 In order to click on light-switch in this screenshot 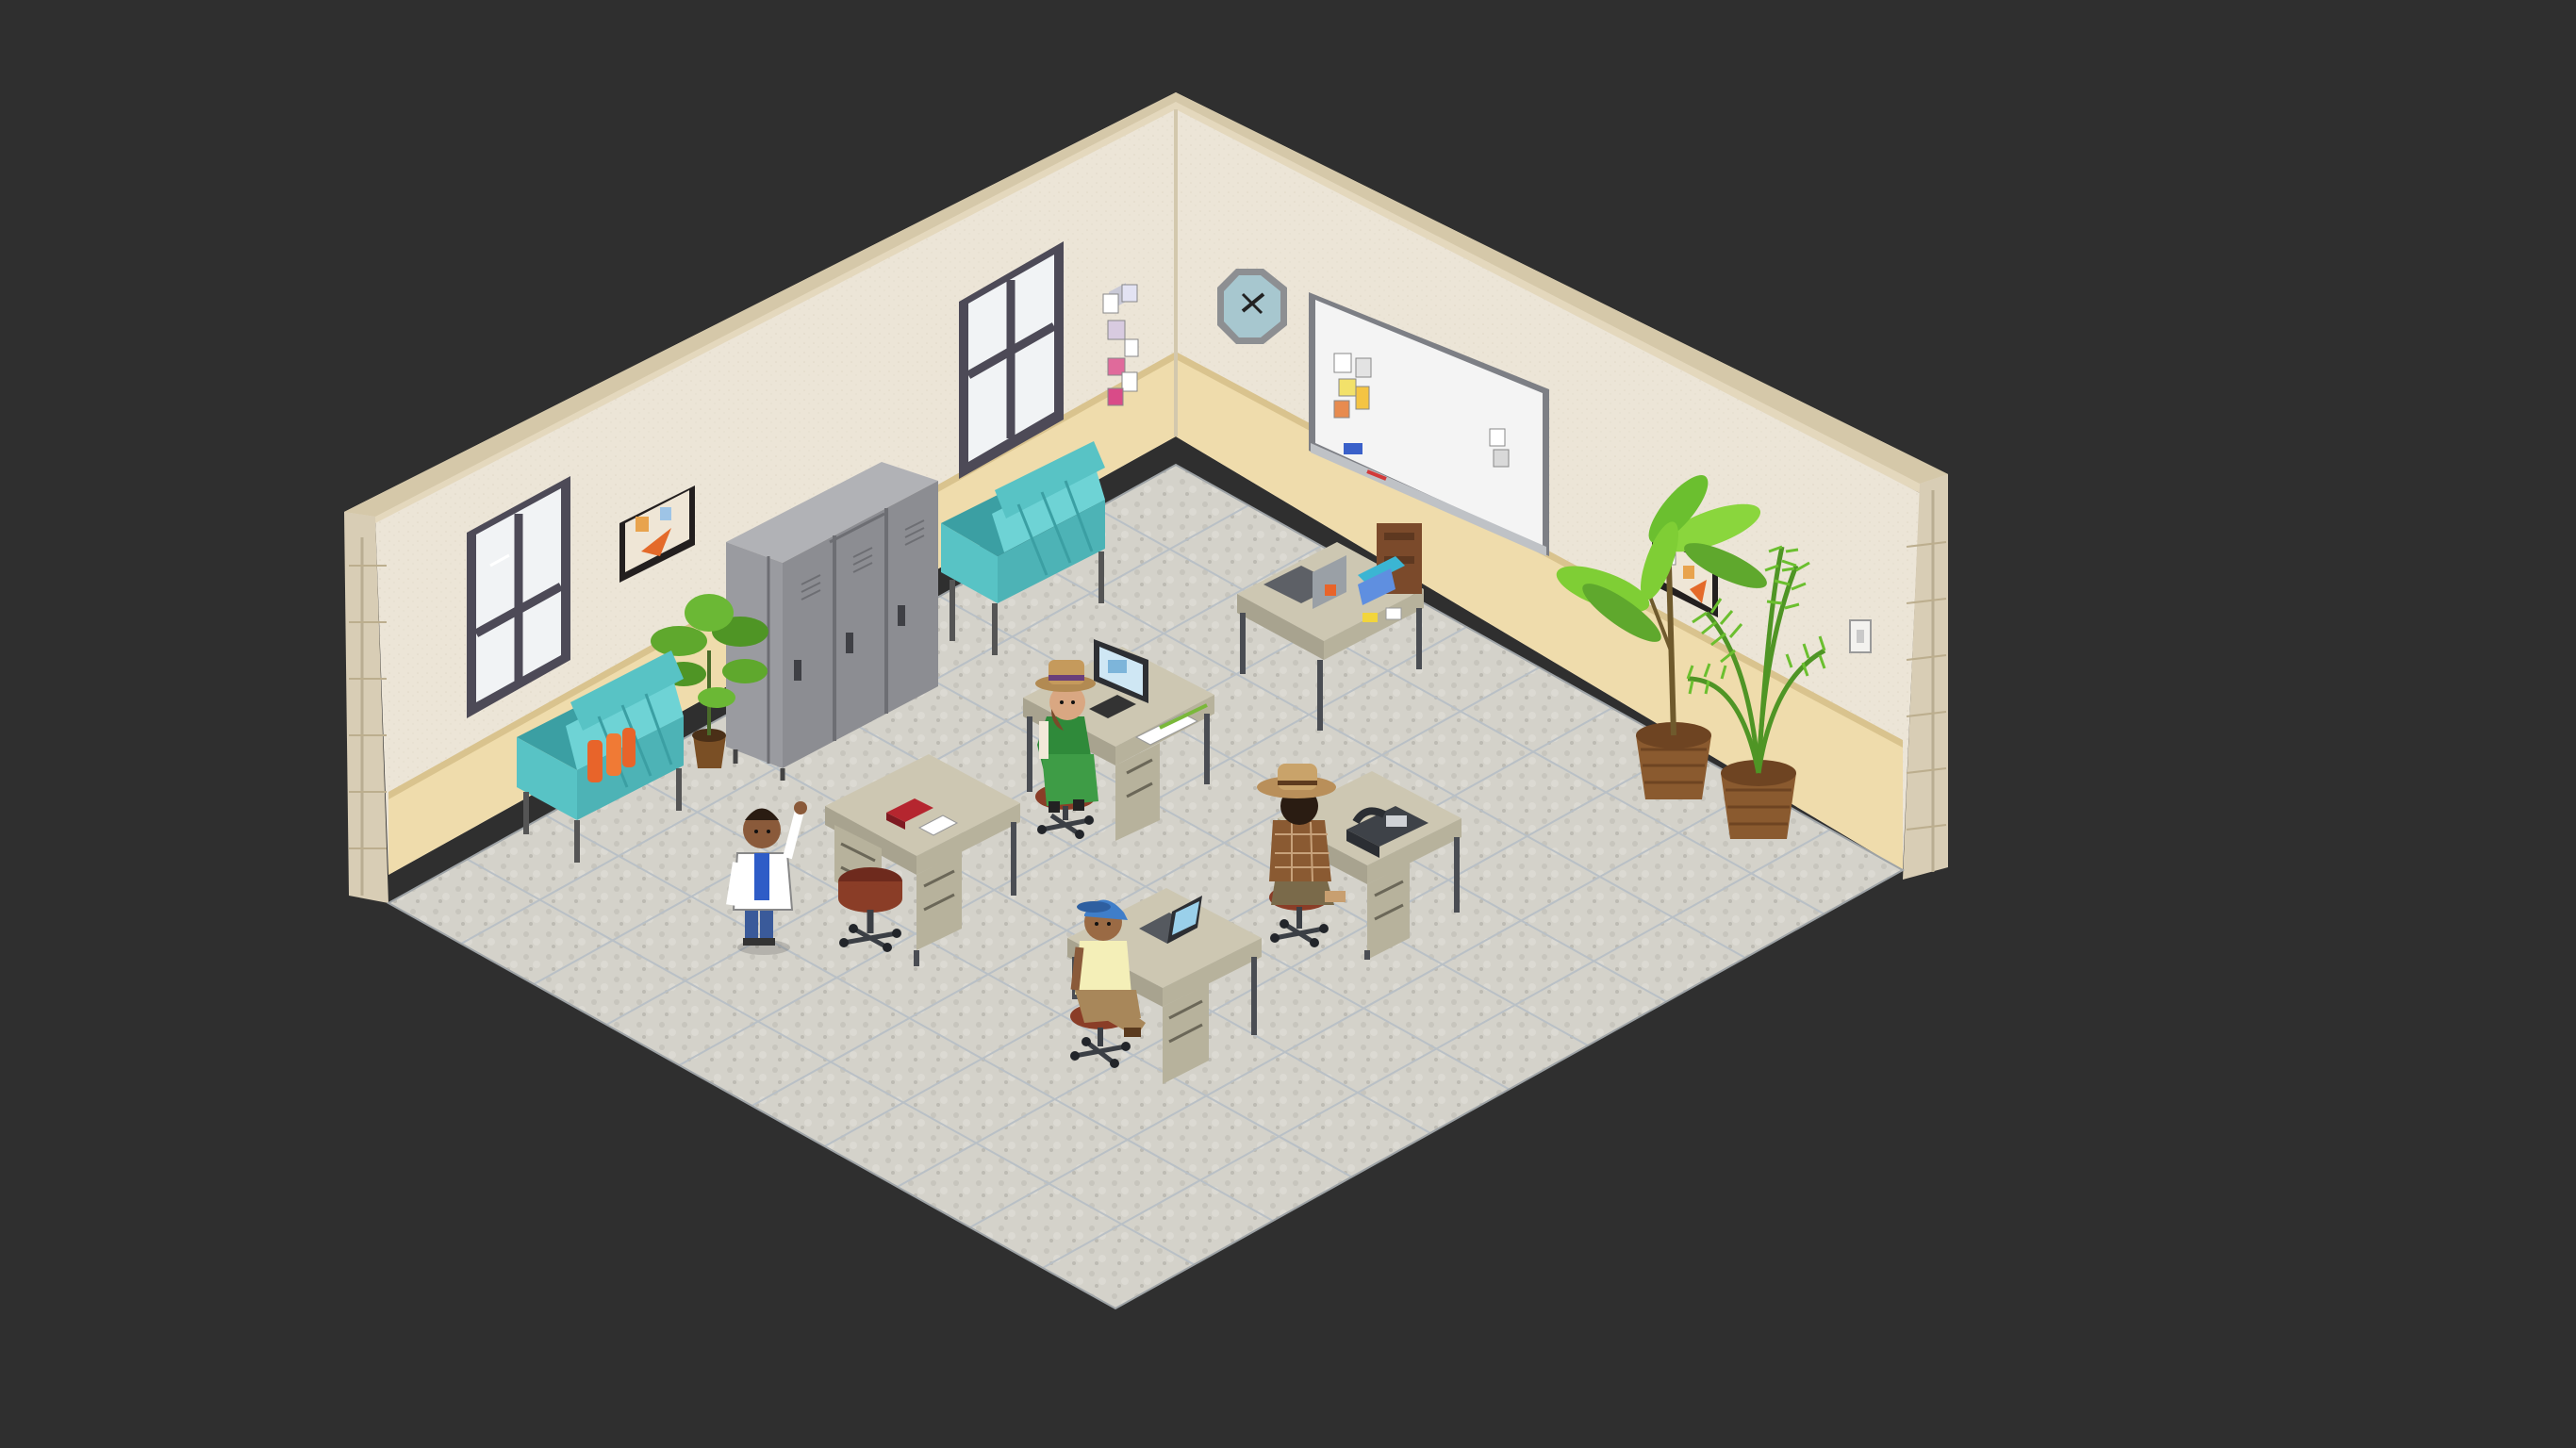, I will do `click(1860, 636)`.